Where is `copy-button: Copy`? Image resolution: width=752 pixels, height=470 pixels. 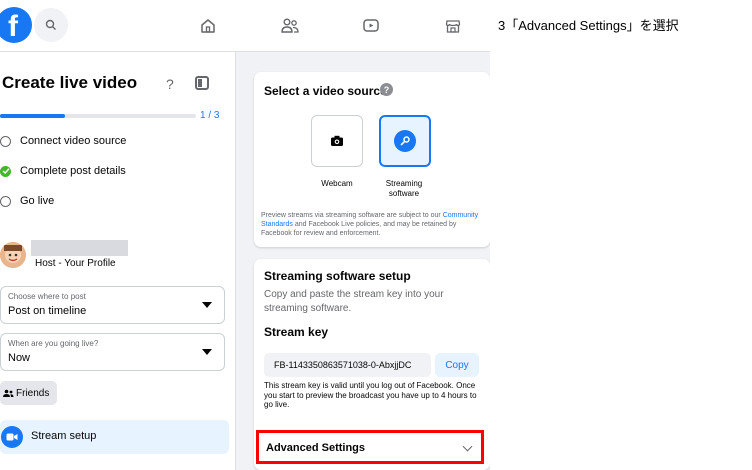
copy-button: Copy is located at coordinates (457, 365).